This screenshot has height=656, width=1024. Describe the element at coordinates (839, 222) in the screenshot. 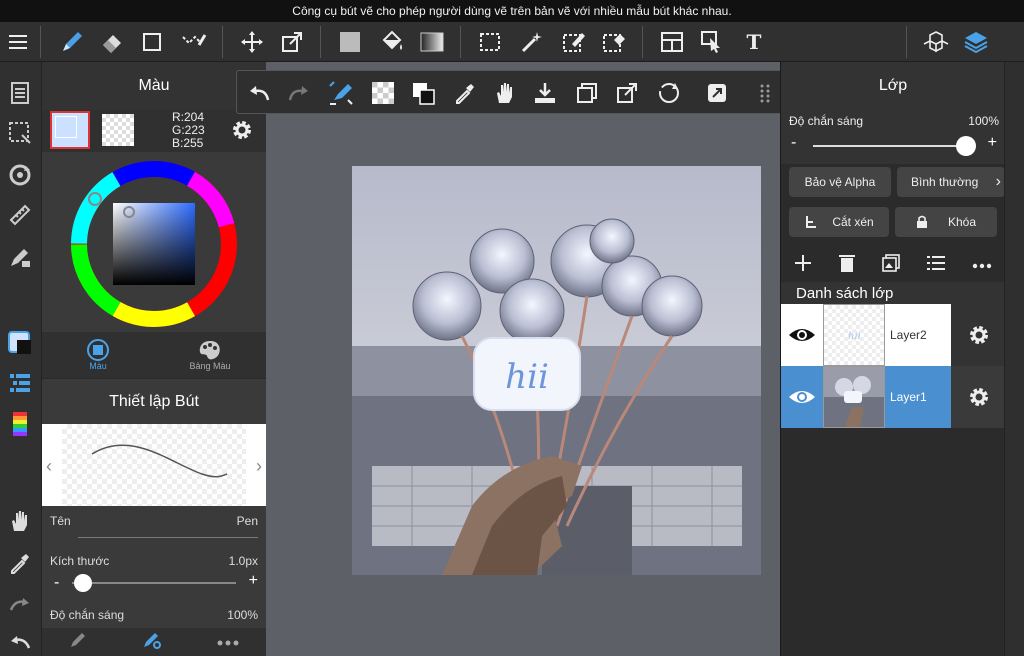

I see `clip-button: Cắt xén` at that location.